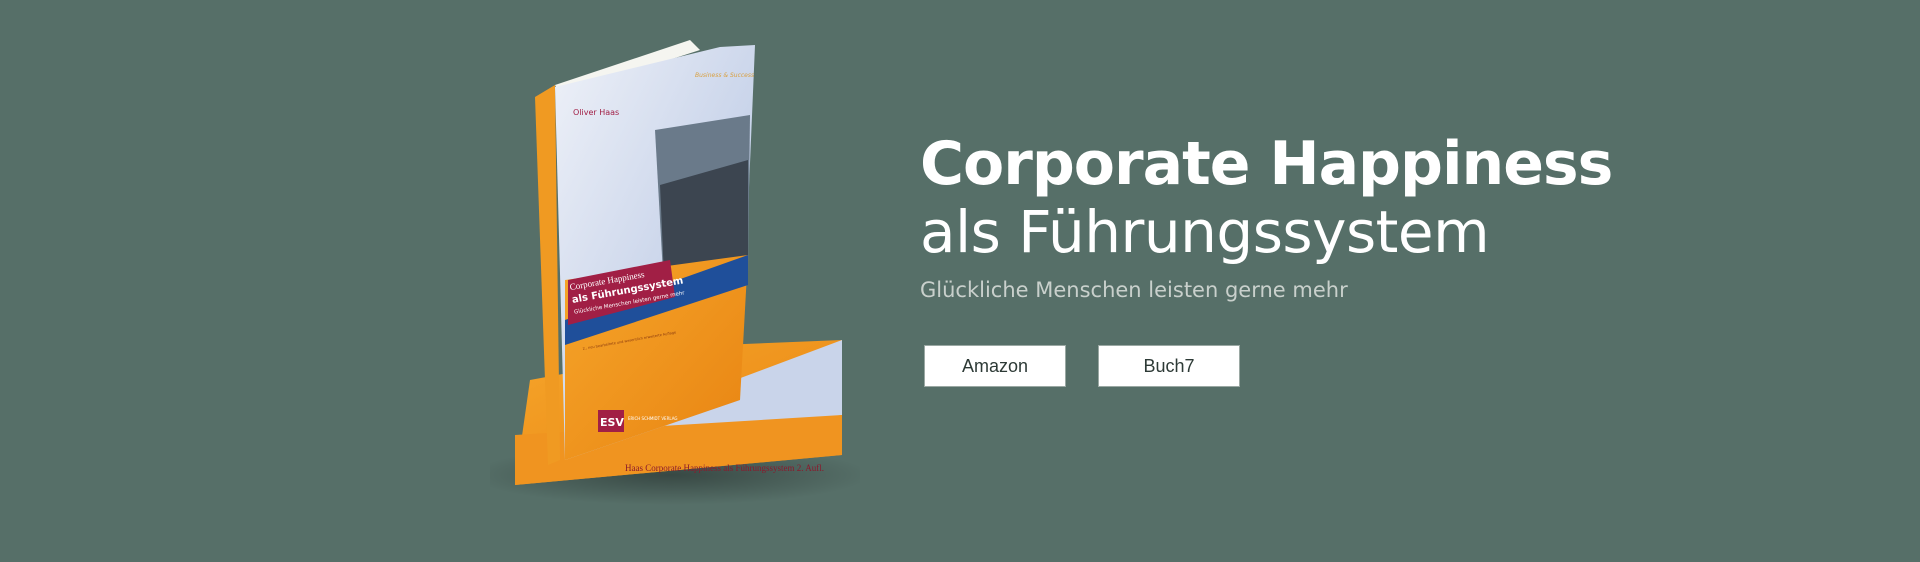  What do you see at coordinates (1205, 232) in the screenshot?
I see `hero-title-line2: als Führungssystem` at bounding box center [1205, 232].